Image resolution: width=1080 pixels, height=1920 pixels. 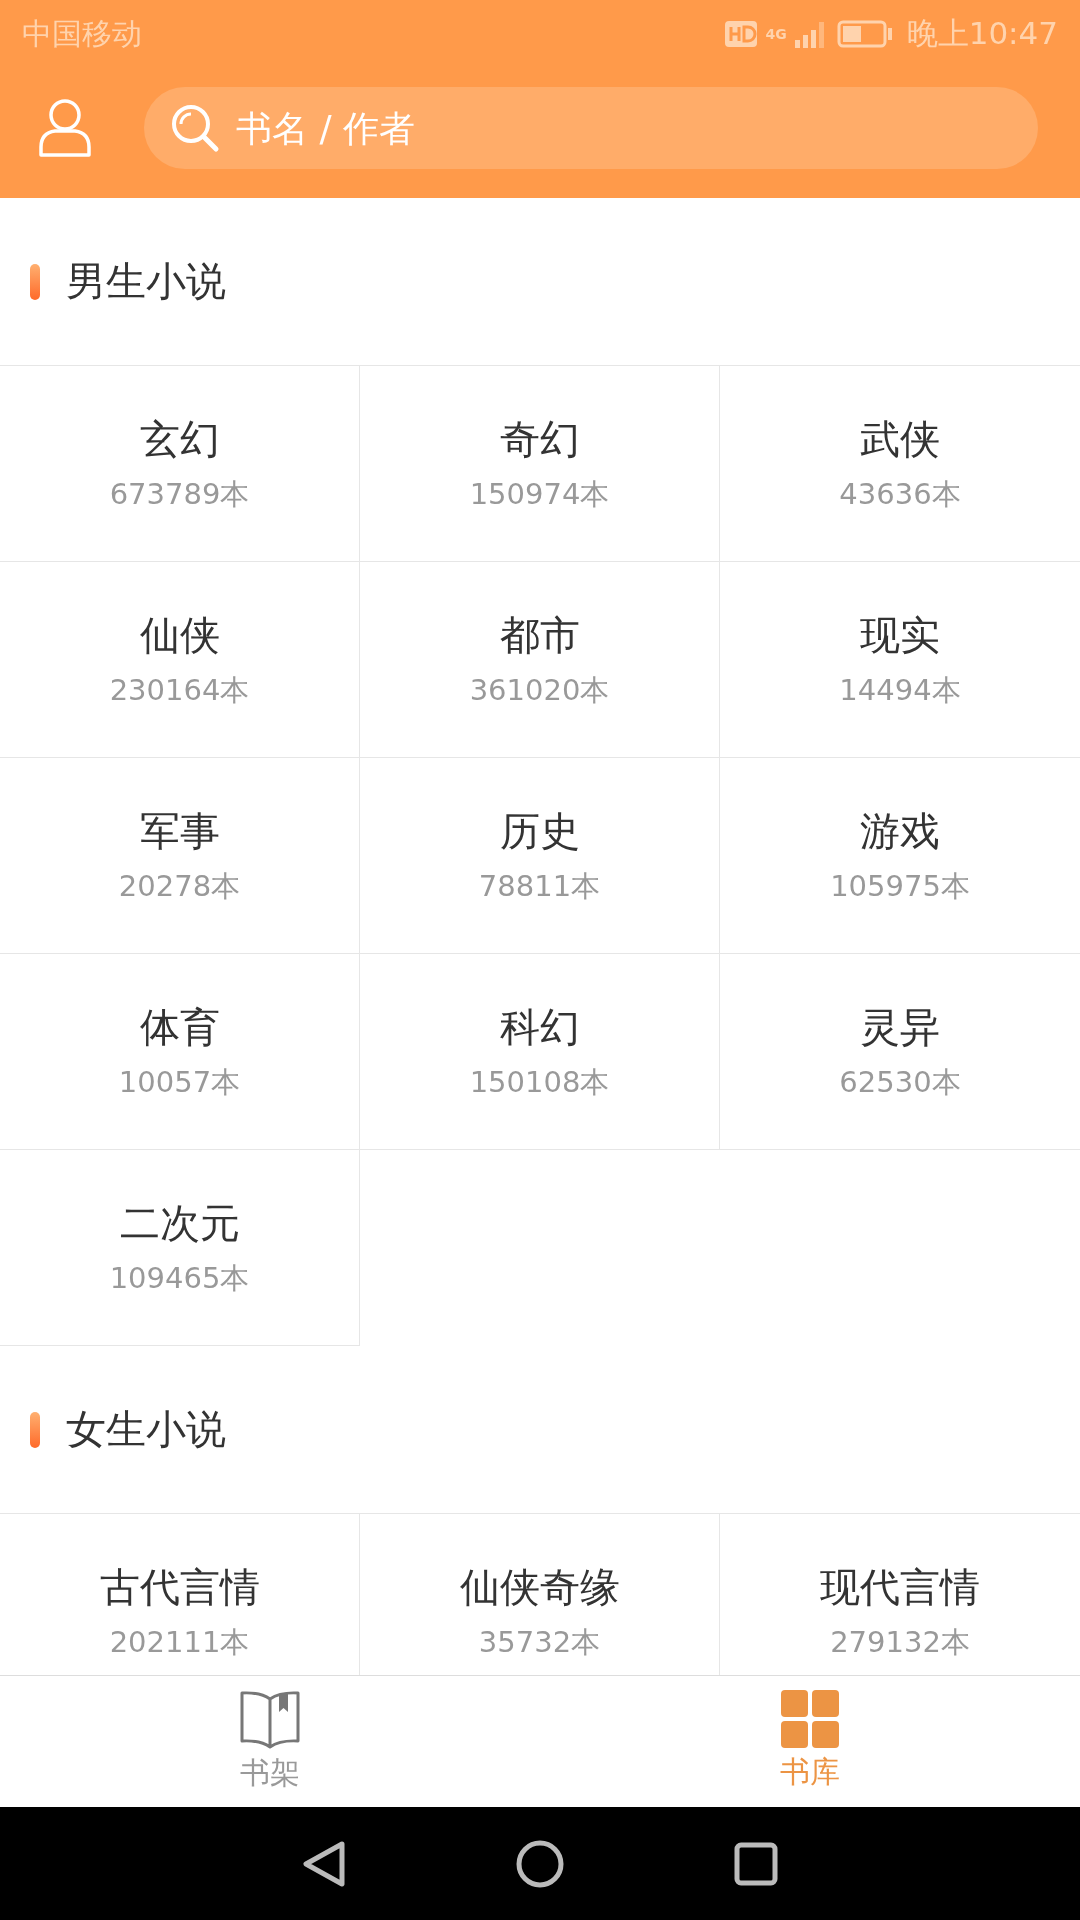 What do you see at coordinates (900, 1587) in the screenshot?
I see `category-name: 现代言情` at bounding box center [900, 1587].